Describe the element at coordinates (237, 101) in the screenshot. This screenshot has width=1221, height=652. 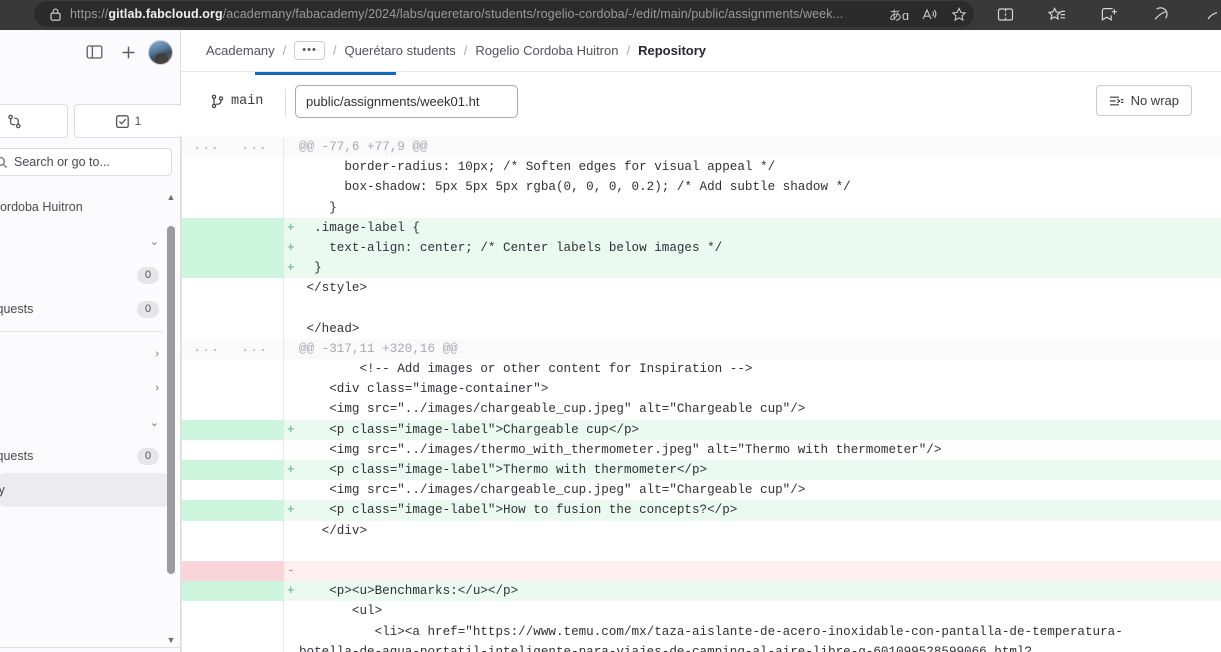
I see `branch-selector: main` at that location.